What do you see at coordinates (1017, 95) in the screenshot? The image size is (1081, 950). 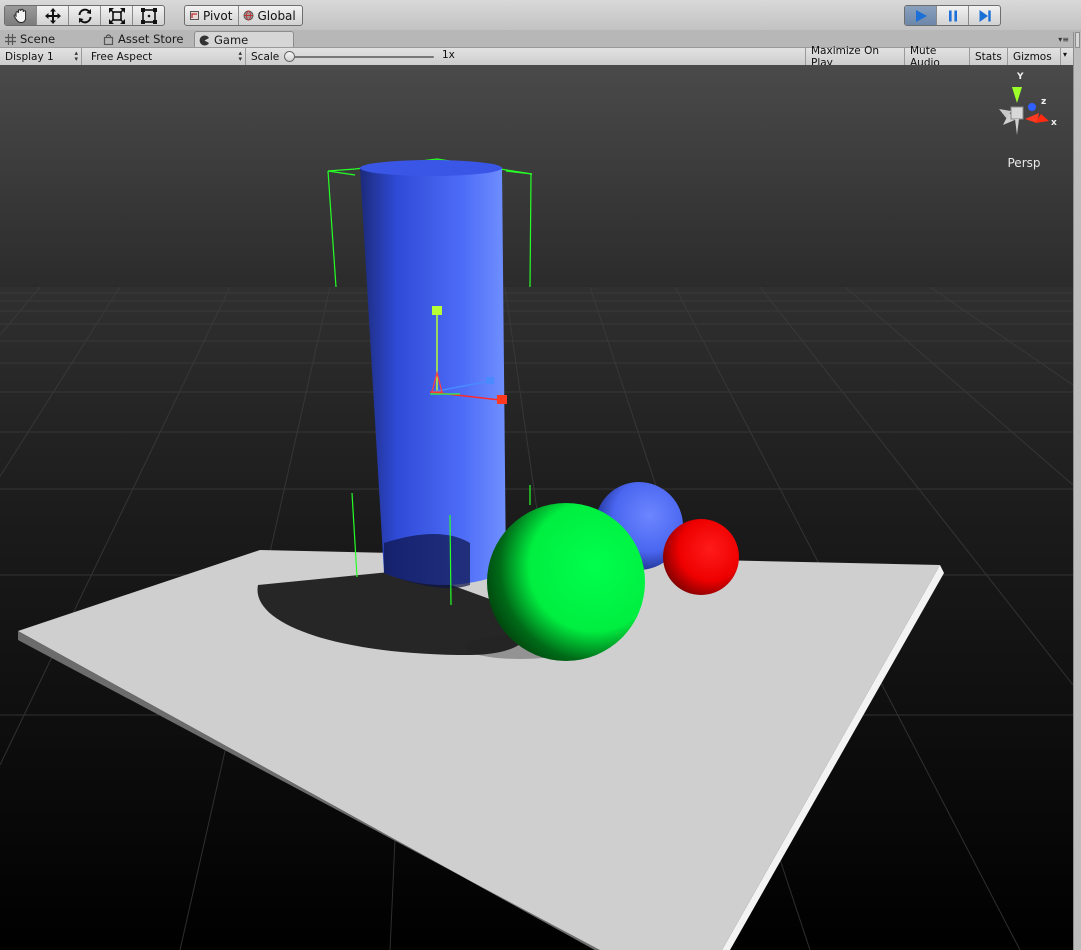 I see `gizmo-y-cone` at bounding box center [1017, 95].